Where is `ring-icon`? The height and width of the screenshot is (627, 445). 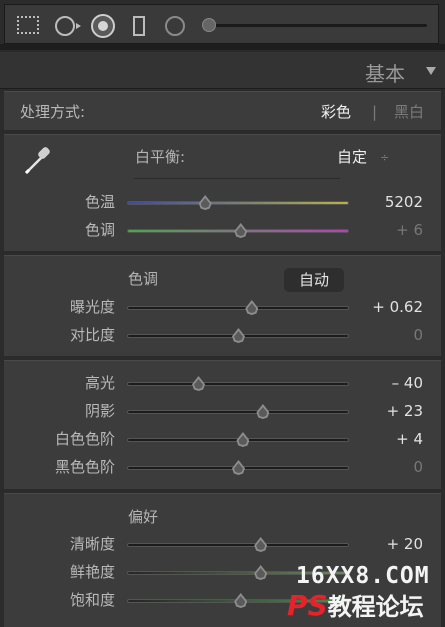 ring-icon is located at coordinates (103, 26).